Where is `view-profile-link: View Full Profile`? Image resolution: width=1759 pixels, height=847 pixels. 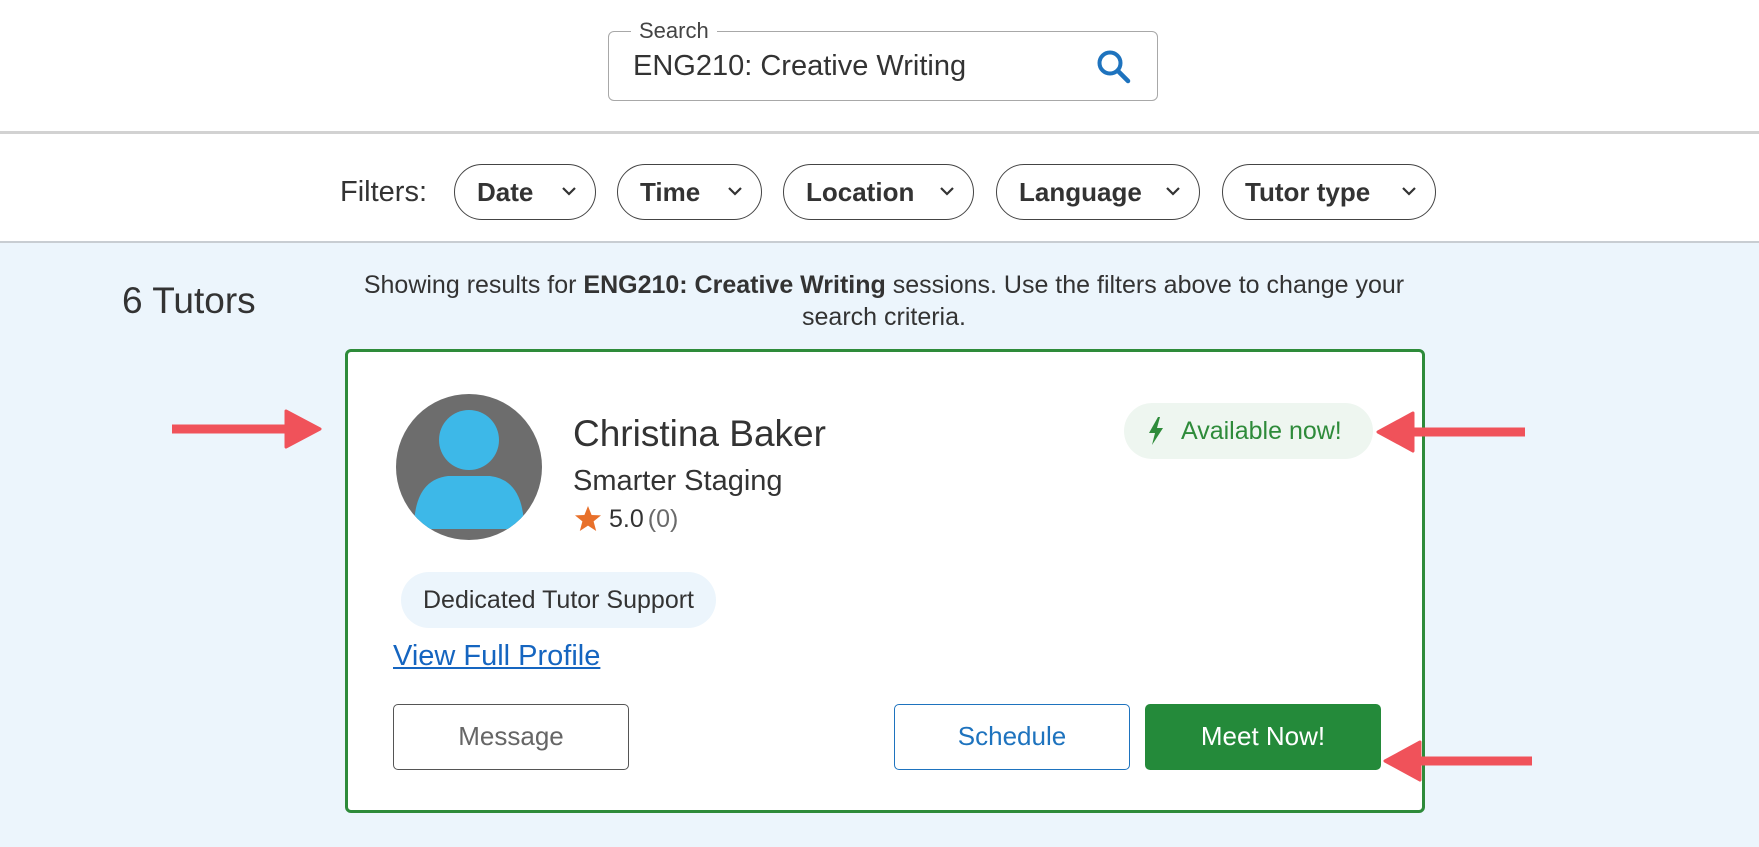
view-profile-link: View Full Profile is located at coordinates (496, 656).